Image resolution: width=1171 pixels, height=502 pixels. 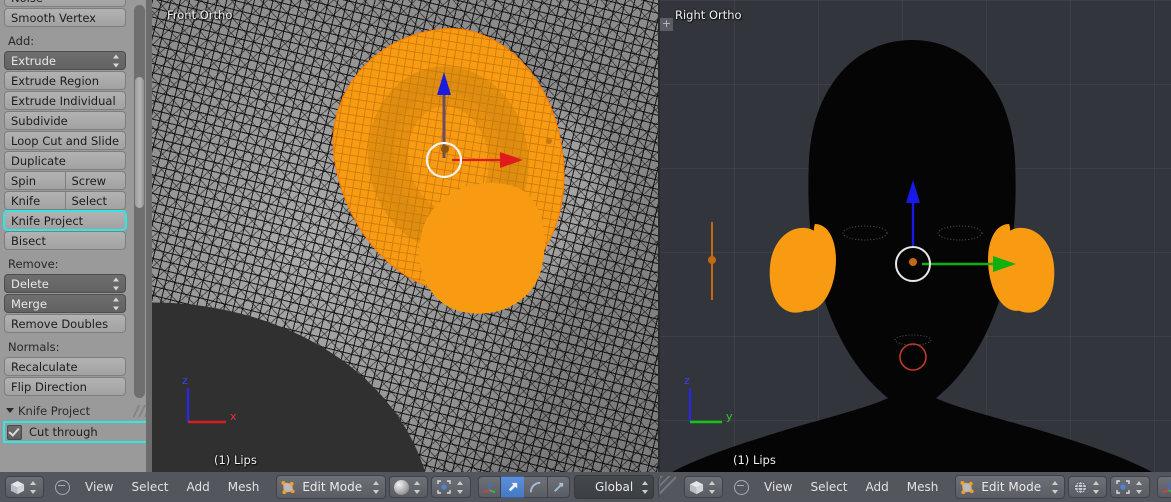 I want to click on gizmo-x-label: x, so click(x=233, y=416).